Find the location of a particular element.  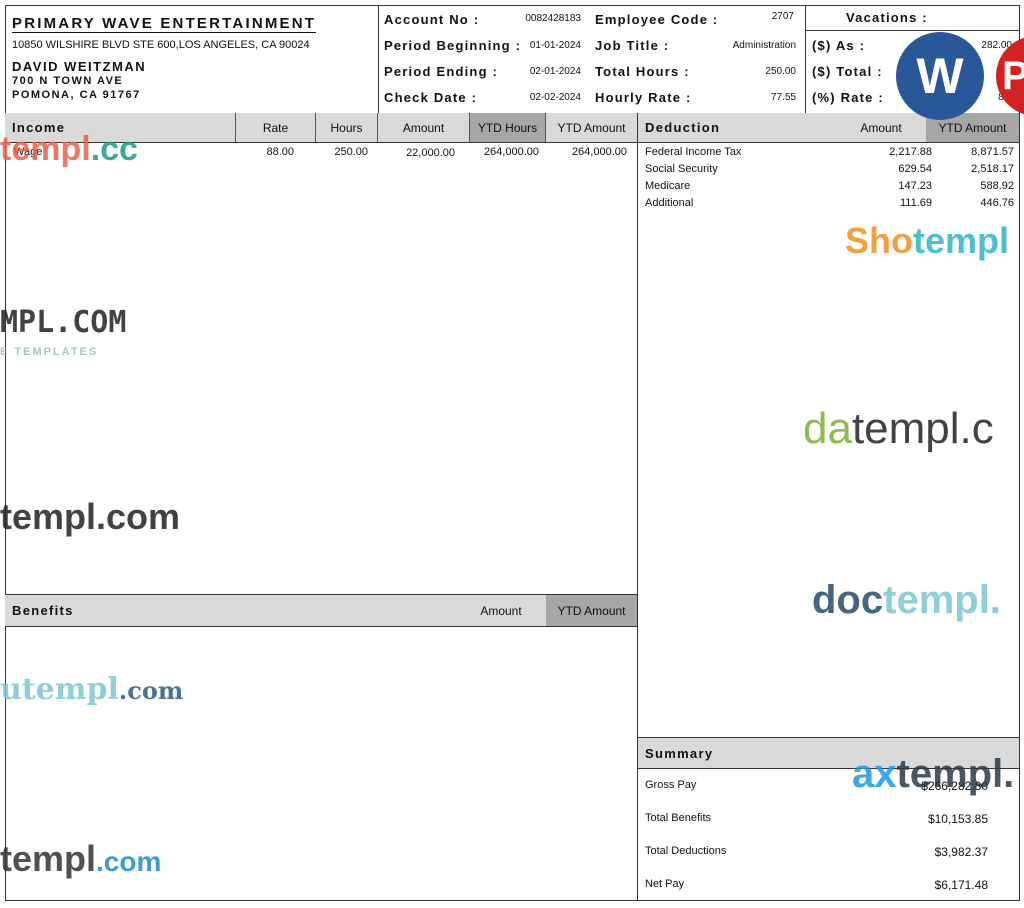

total-hours-value: 250.00 is located at coordinates (780, 71).